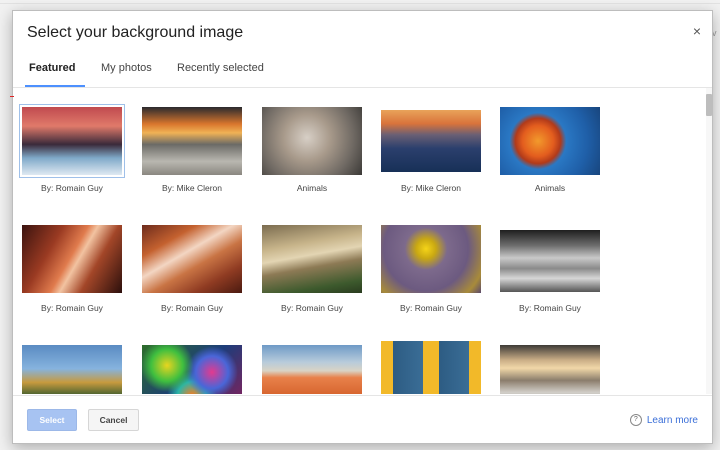 The height and width of the screenshot is (450, 720). Describe the element at coordinates (192, 369) in the screenshot. I see `image-thumbnail-colored-glass` at that location.